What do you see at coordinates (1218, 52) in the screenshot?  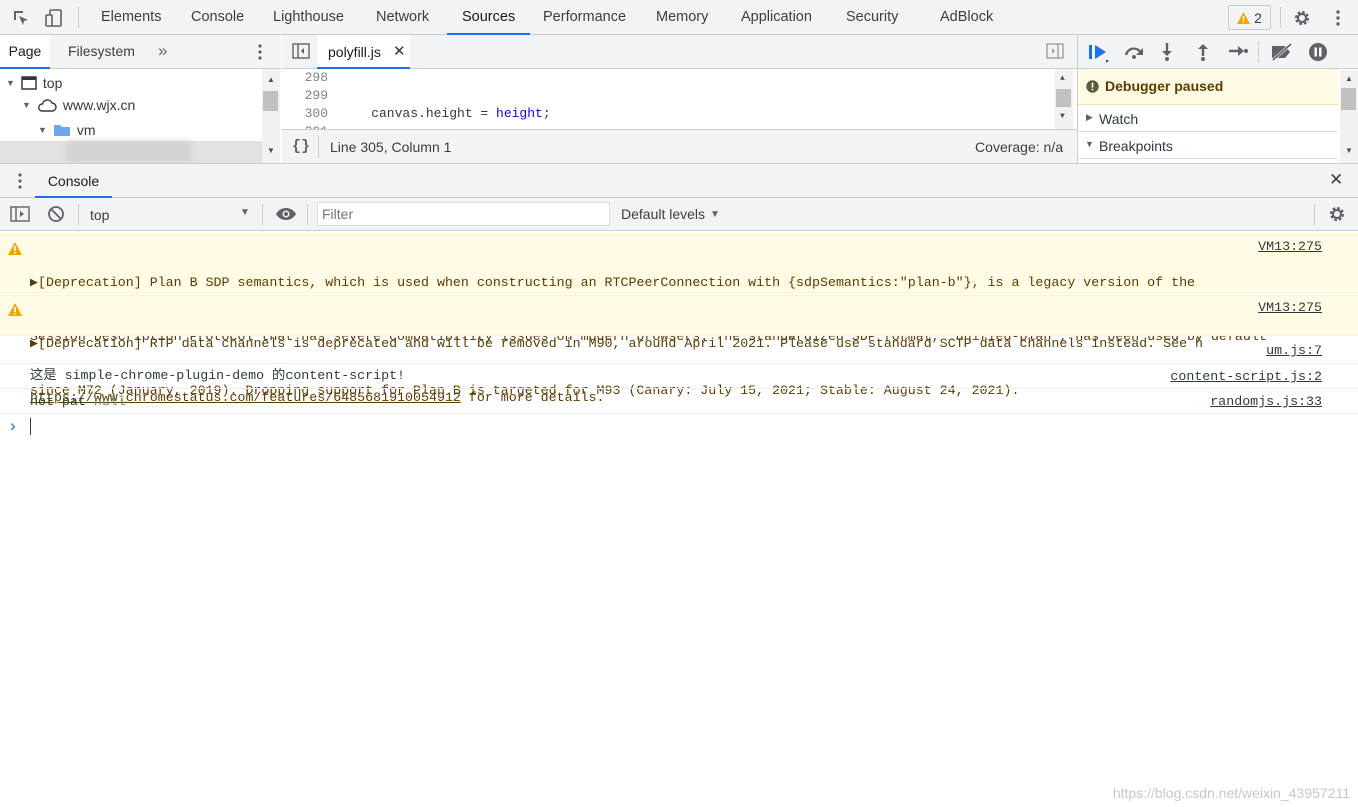 I see `debugger-toolbar` at bounding box center [1218, 52].